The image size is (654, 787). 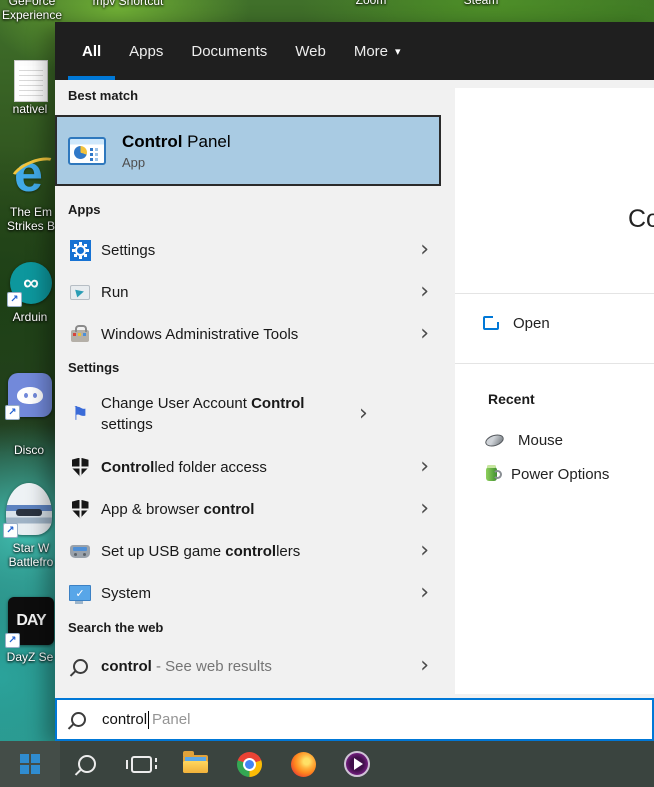 I want to click on control-panel-icon, so click(x=87, y=150).